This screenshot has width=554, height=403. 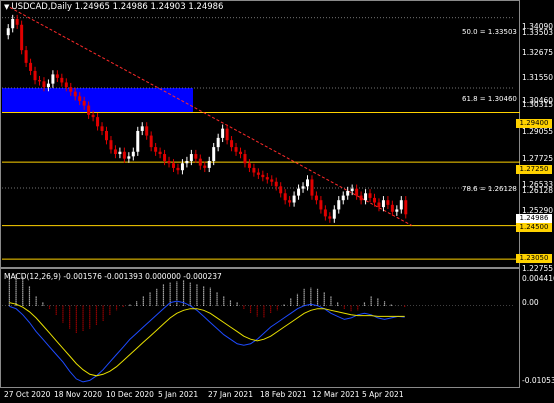 I want to click on price-tick: 1.31550, so click(x=538, y=77).